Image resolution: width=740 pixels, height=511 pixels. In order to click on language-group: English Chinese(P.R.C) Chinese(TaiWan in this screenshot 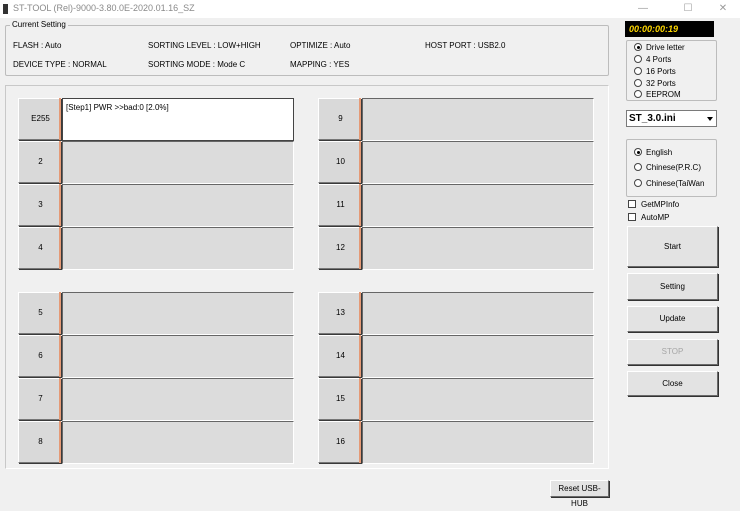, I will do `click(671, 168)`.